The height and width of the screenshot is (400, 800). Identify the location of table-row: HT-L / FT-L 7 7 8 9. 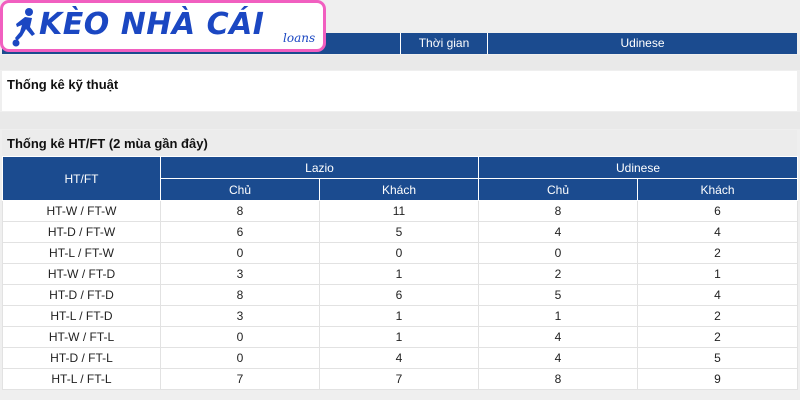
(400, 379).